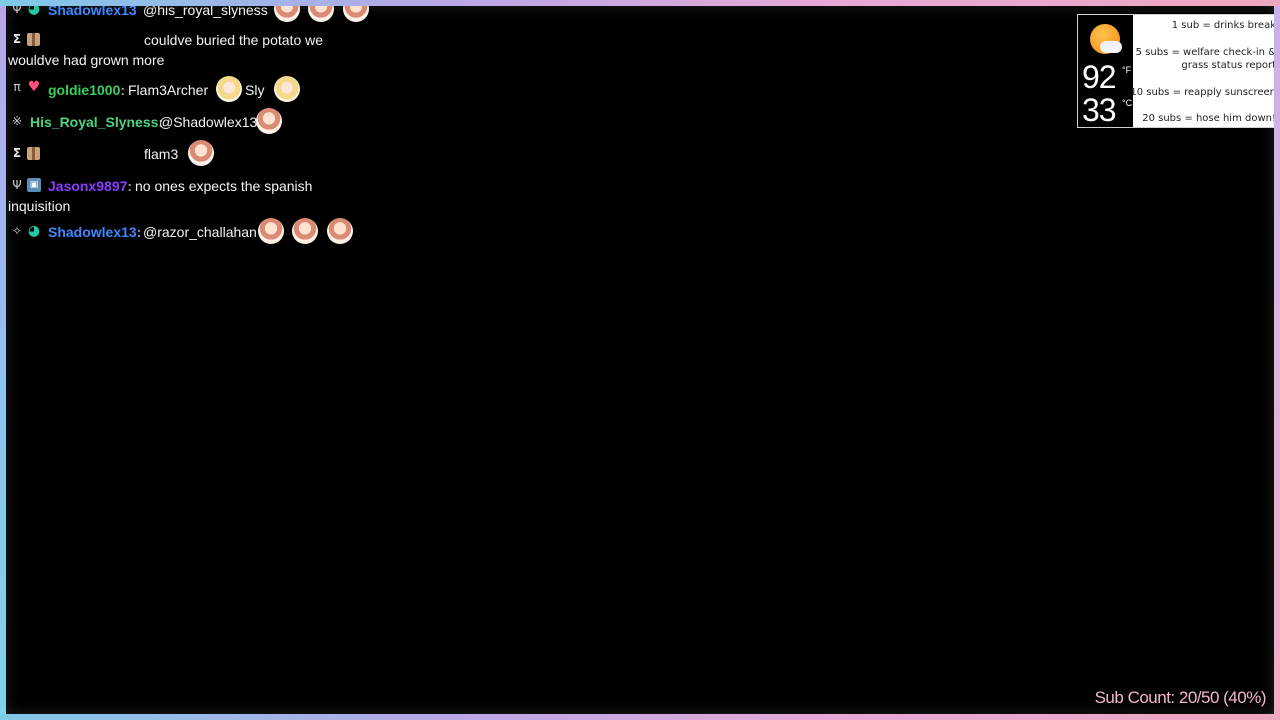 The width and height of the screenshot is (1280, 720). I want to click on tv-badge-icon: ▣, so click(34, 185).